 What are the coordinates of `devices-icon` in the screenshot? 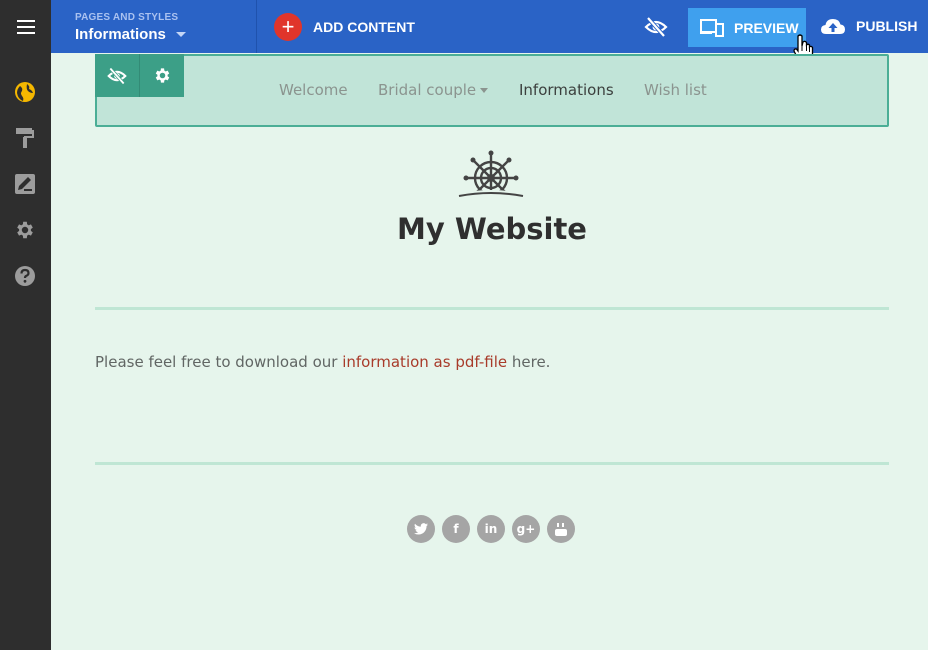 It's located at (712, 27).